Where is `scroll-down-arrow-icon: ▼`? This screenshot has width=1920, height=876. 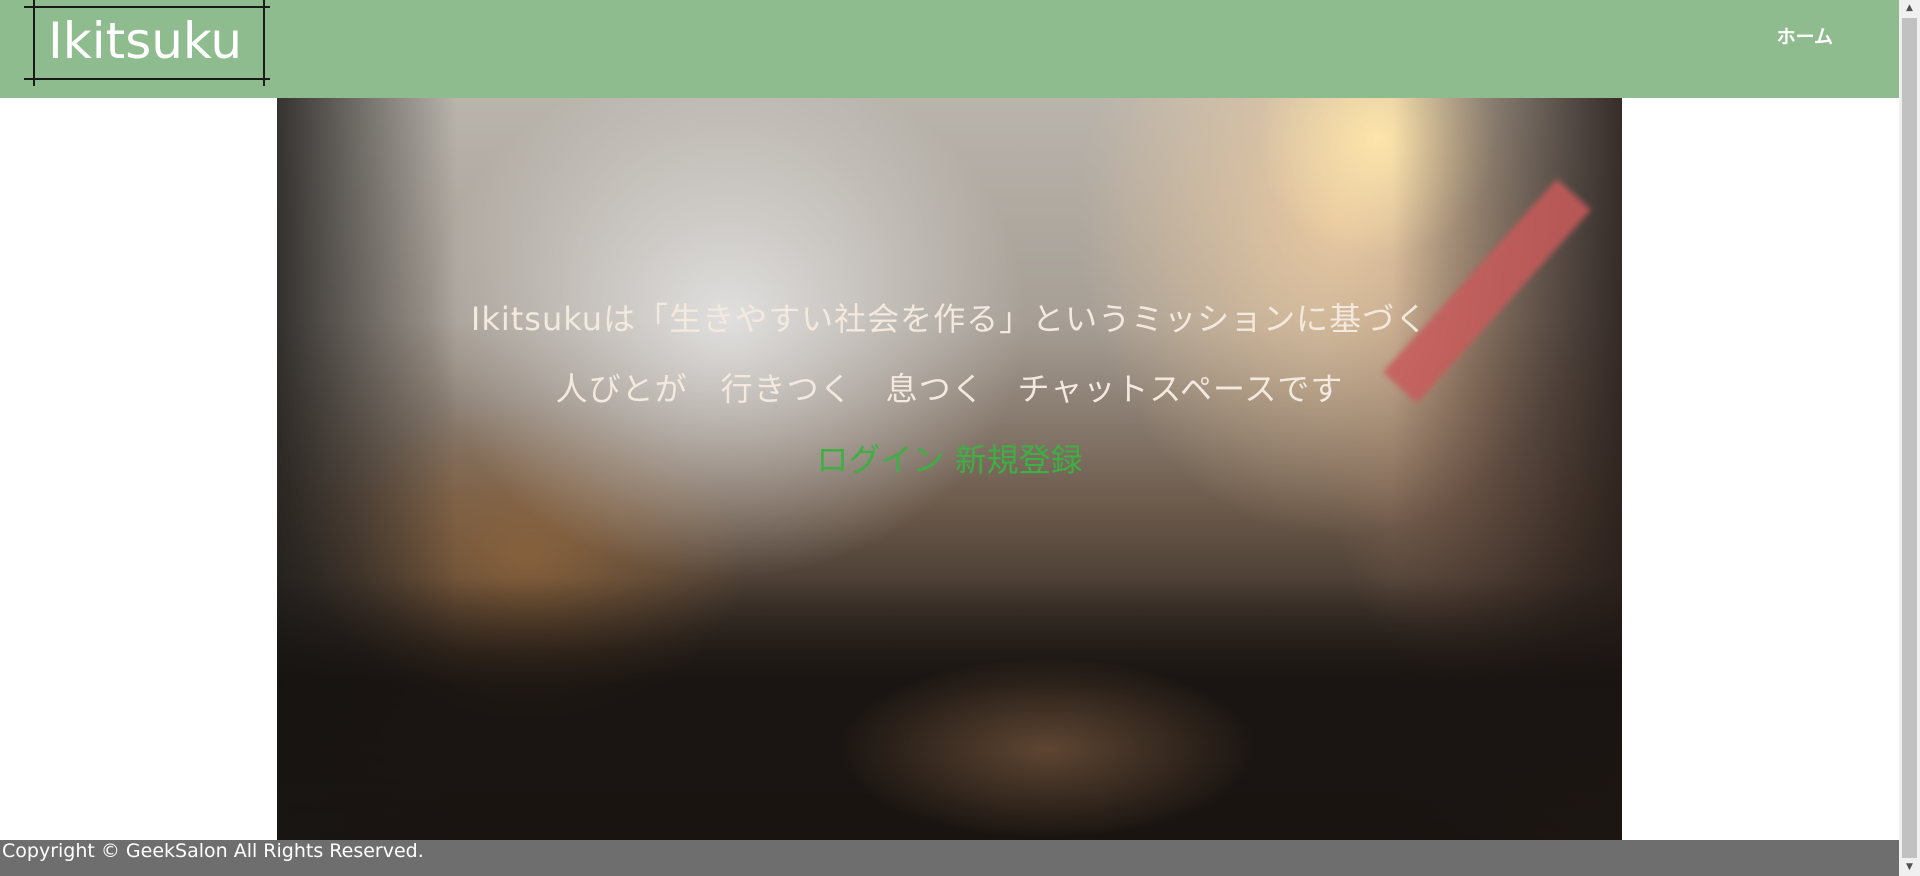
scroll-down-arrow-icon: ▼ is located at coordinates (1909, 867).